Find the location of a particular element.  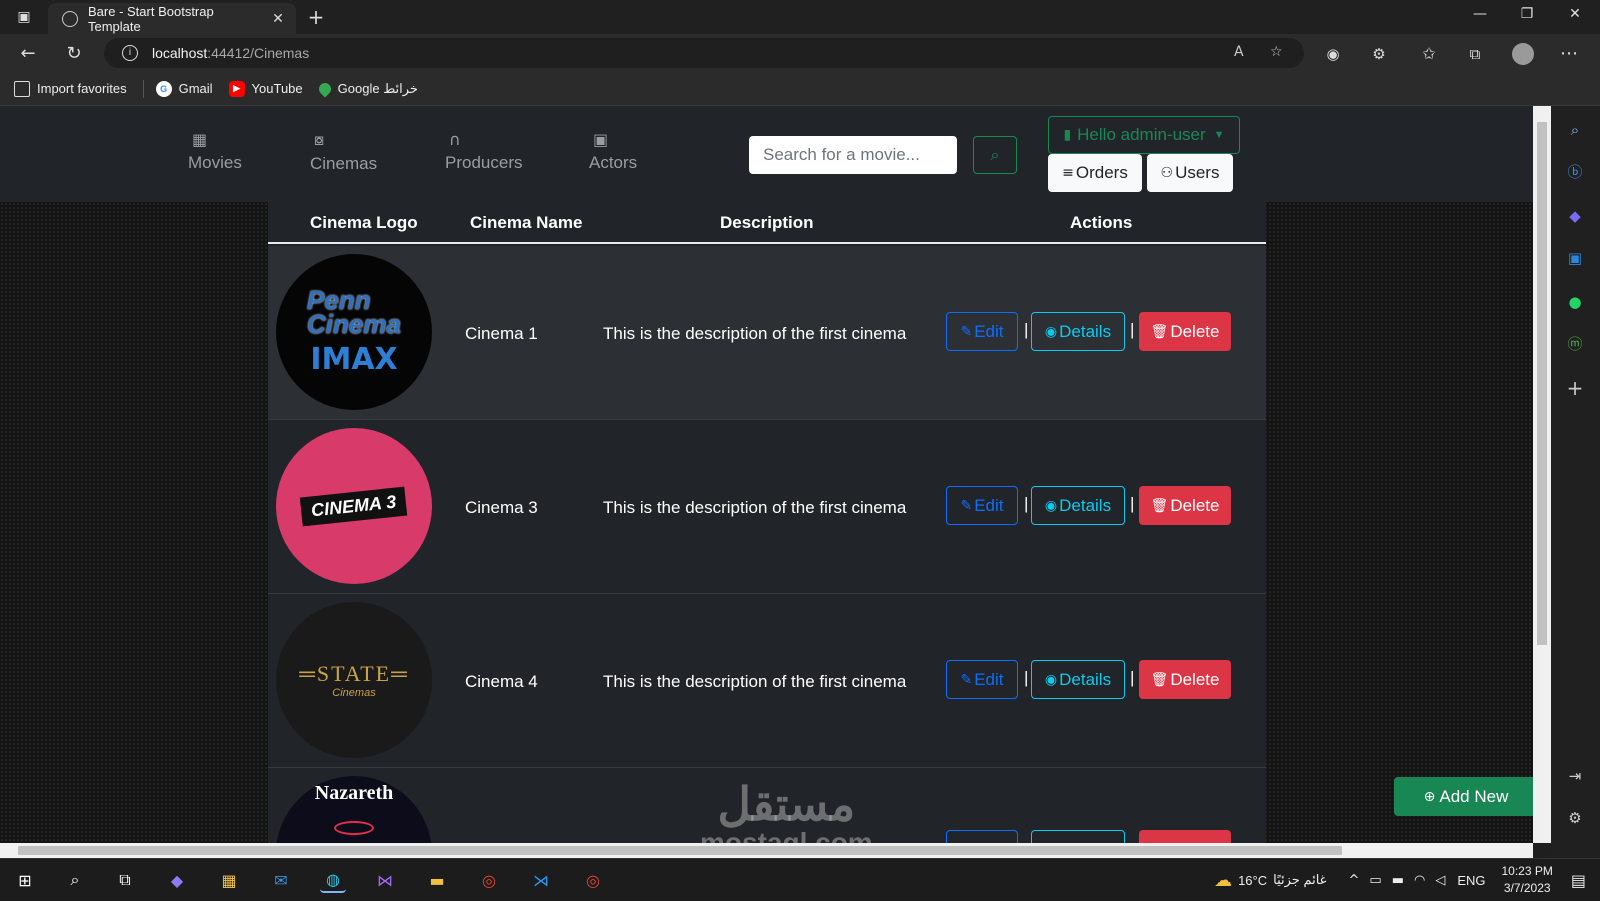

edit-button is located at coordinates (982, 836).